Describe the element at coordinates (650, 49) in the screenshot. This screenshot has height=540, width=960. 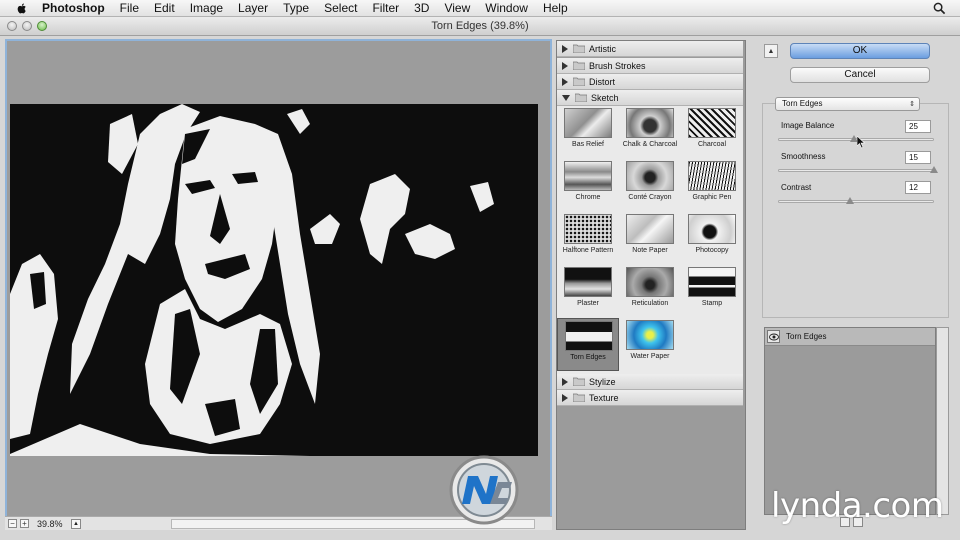
I see `category-artistic: Artistic` at that location.